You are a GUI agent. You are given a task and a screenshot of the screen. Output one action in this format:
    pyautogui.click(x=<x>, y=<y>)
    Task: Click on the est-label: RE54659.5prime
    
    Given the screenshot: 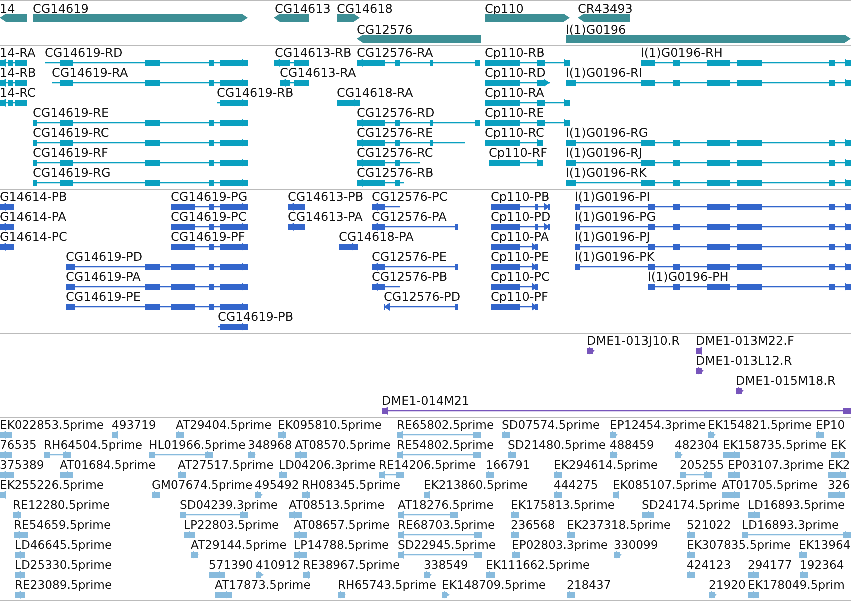 What is the action you would take?
    pyautogui.click(x=63, y=525)
    